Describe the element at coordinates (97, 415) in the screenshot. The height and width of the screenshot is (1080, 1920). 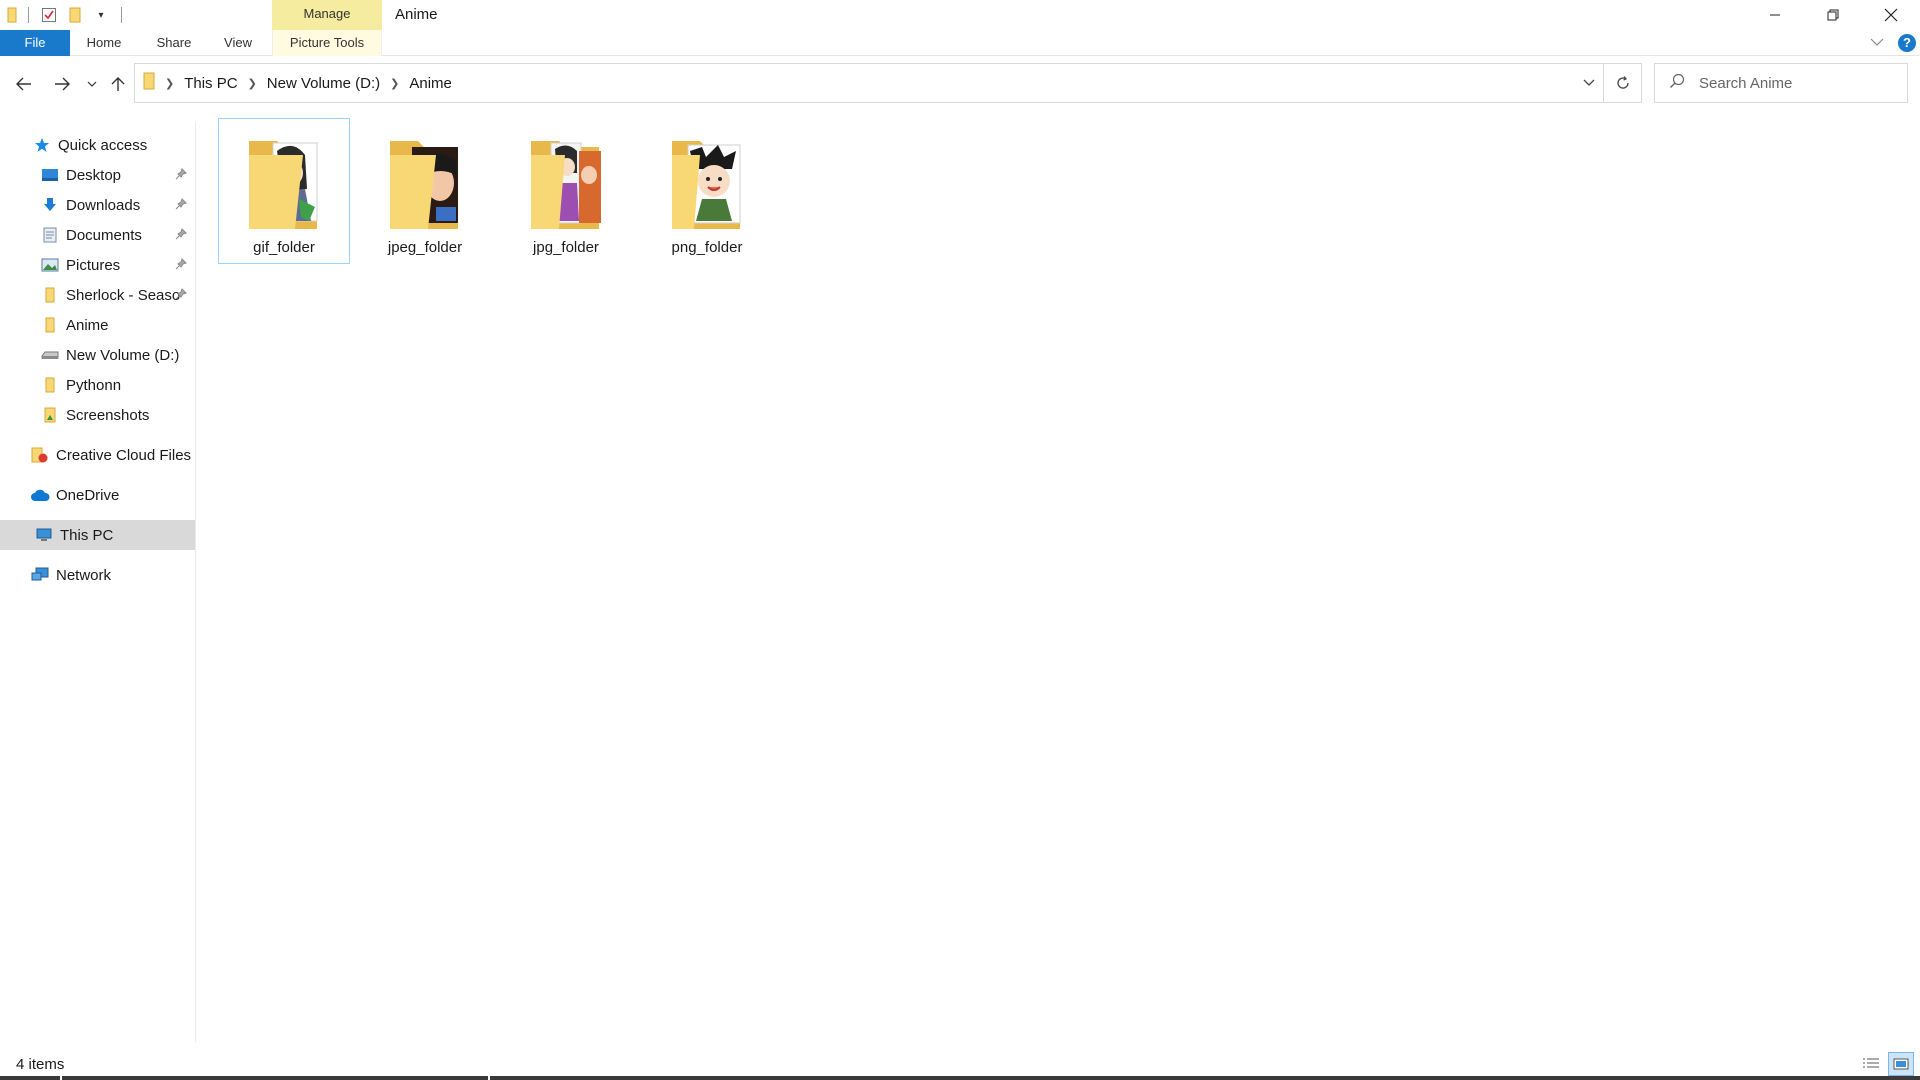
I see `sidebar-item-screenshots: Screenshots` at that location.